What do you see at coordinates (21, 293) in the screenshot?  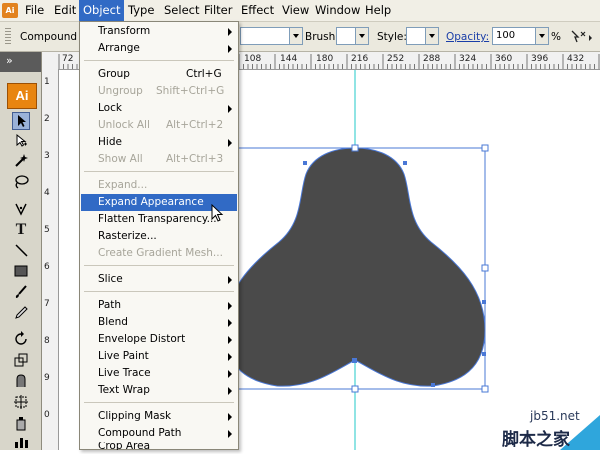 I see `paintbrush-tool-icon` at bounding box center [21, 293].